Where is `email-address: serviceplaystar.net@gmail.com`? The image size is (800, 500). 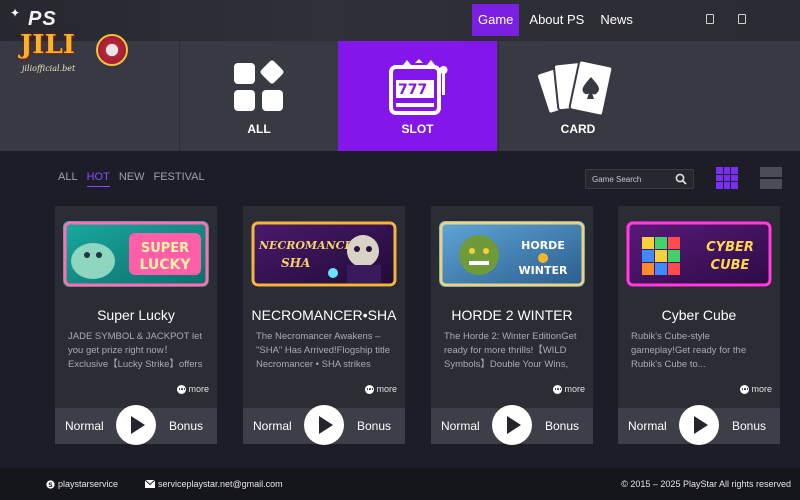 email-address: serviceplaystar.net@gmail.com is located at coordinates (220, 484).